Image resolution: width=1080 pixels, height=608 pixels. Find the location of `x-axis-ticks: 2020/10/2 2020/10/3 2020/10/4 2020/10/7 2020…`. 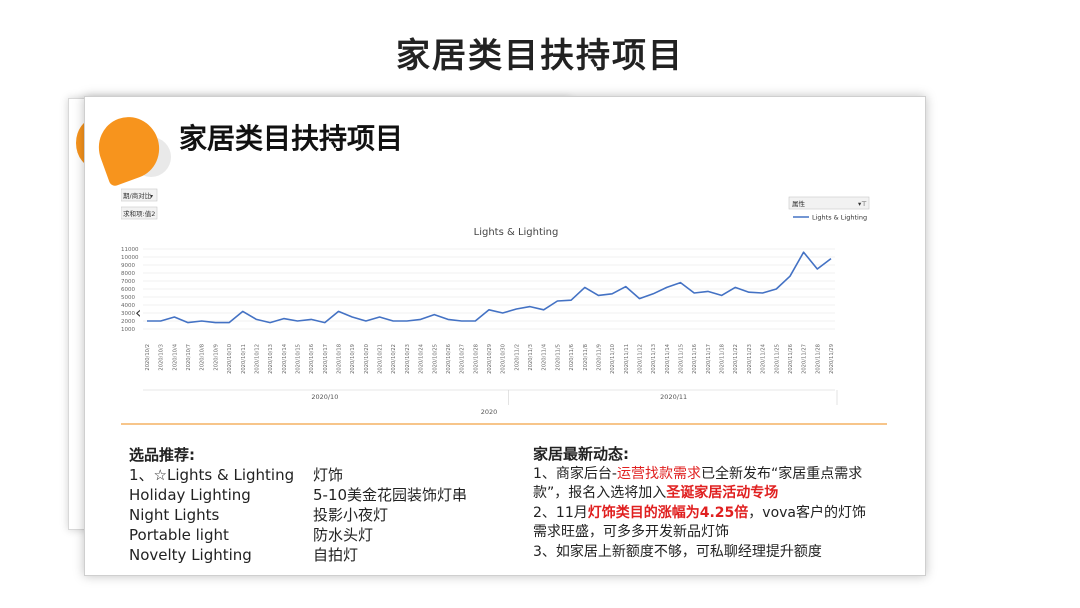

x-axis-ticks: 2020/10/2 2020/10/3 2020/10/4 2020/10/7 2020… is located at coordinates (490, 358).